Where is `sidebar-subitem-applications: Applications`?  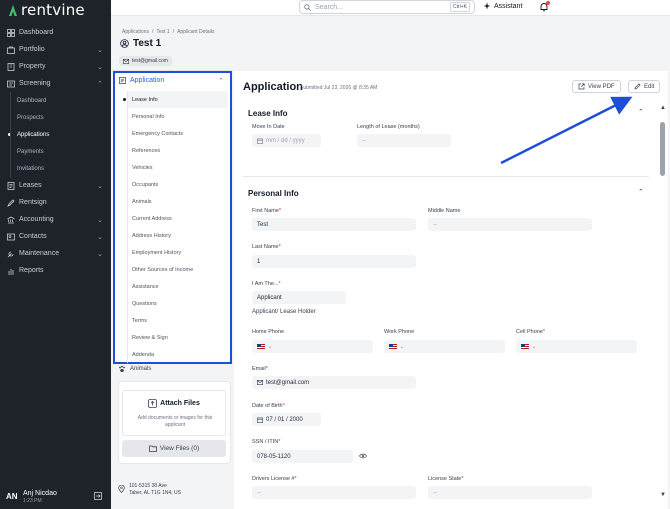 sidebar-subitem-applications: Applications is located at coordinates (55, 134).